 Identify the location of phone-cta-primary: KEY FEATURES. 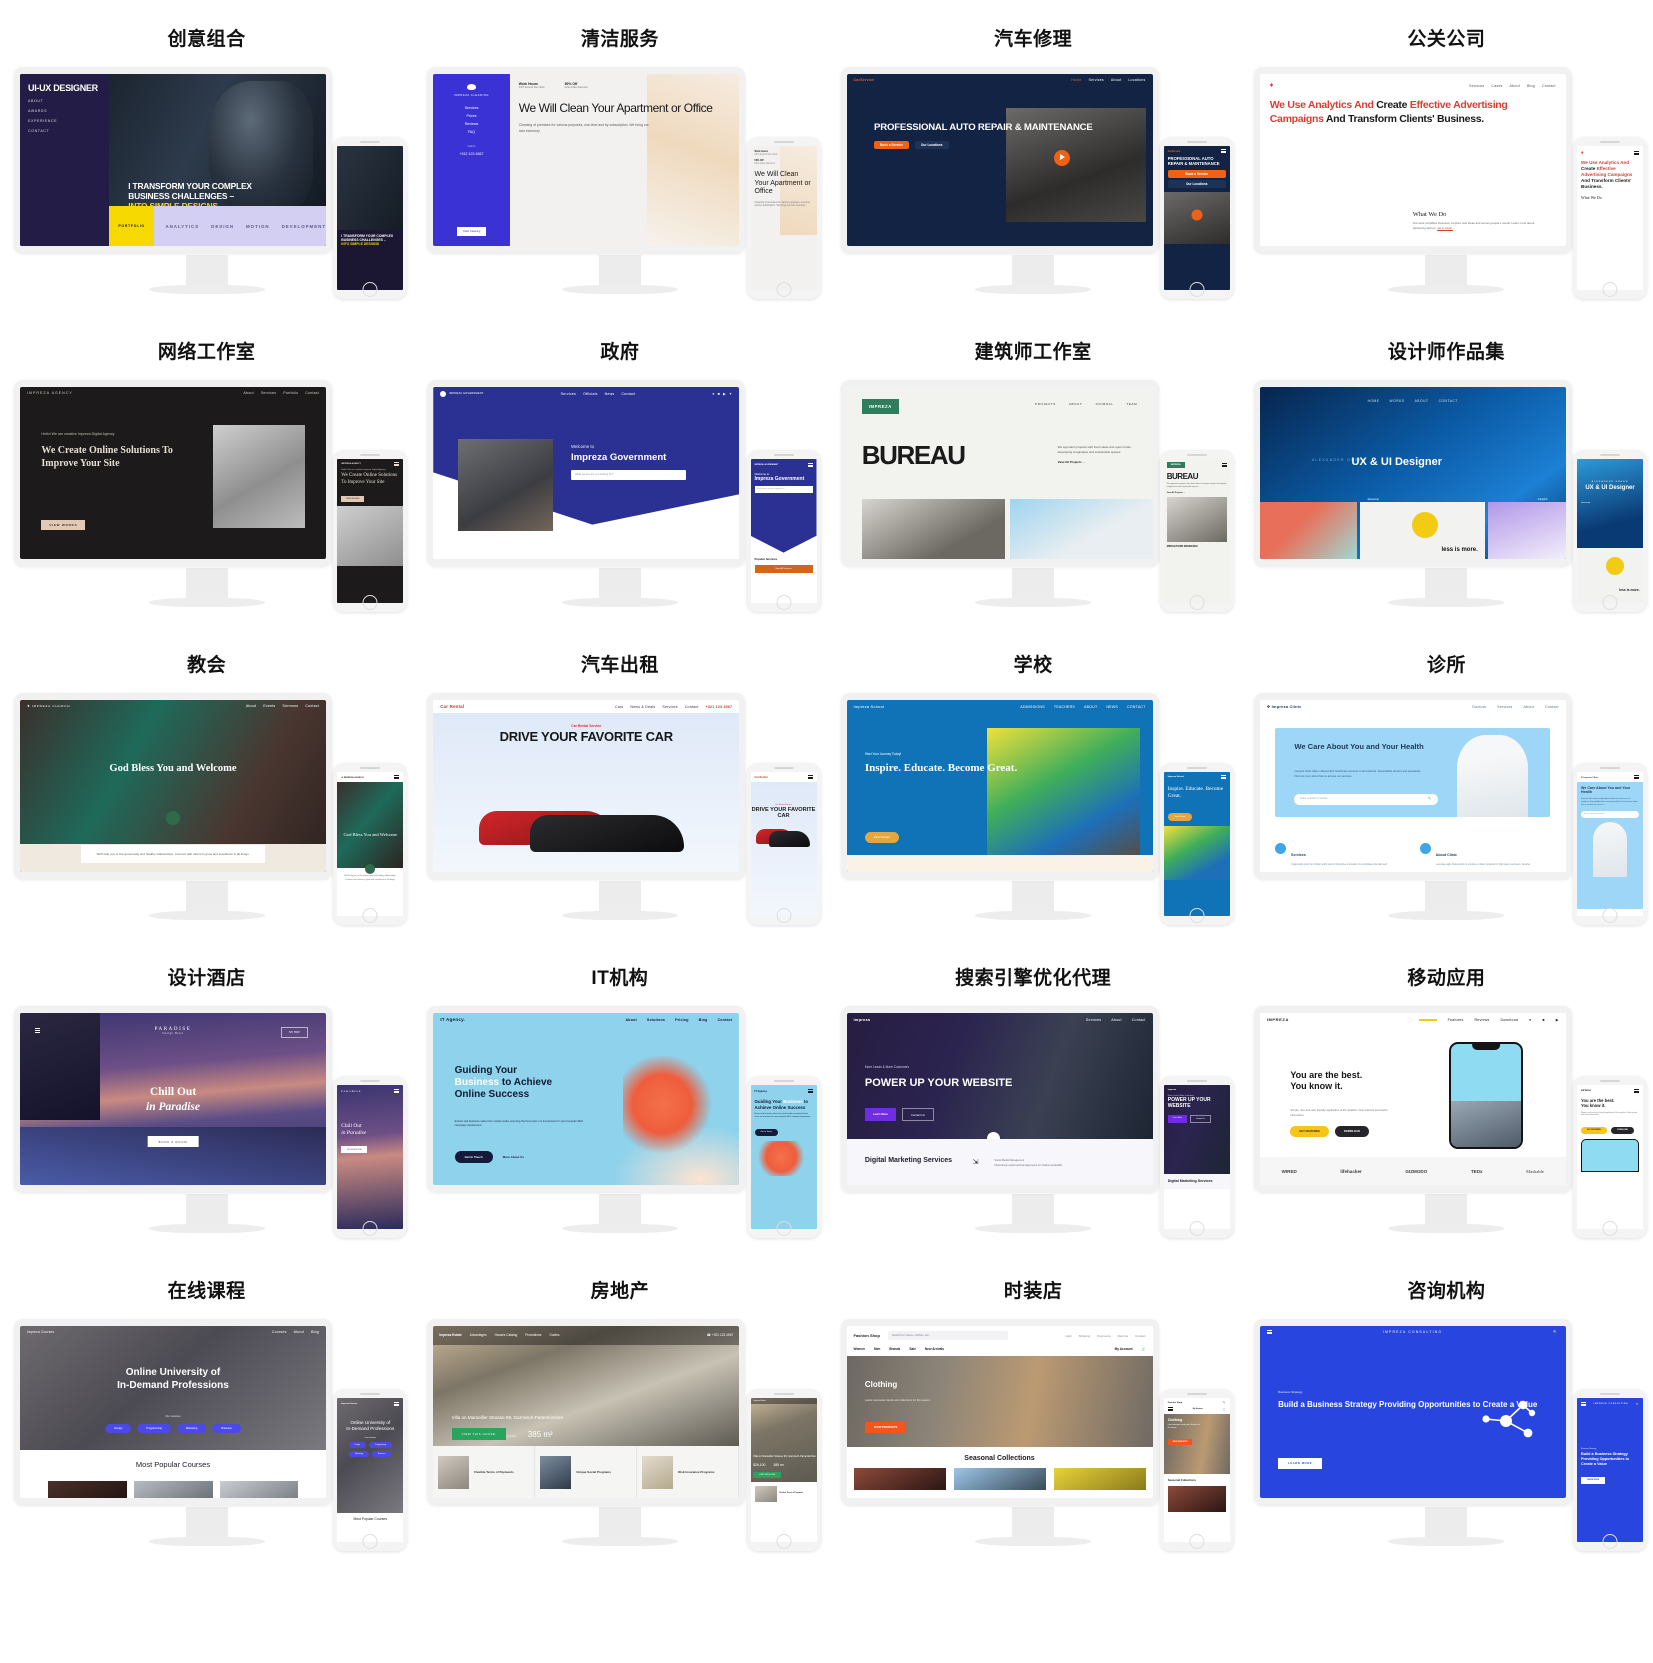
(1594, 1130).